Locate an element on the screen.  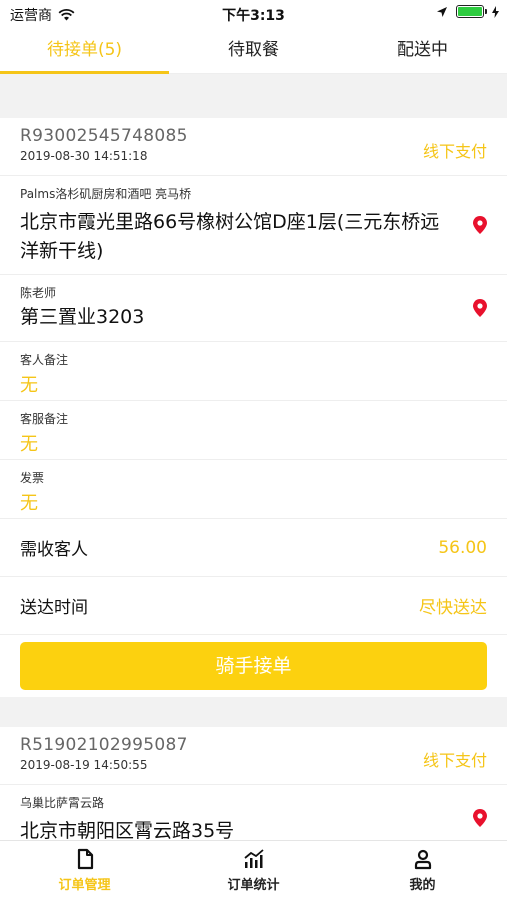
tab-delivering: 配送中 is located at coordinates (422, 50).